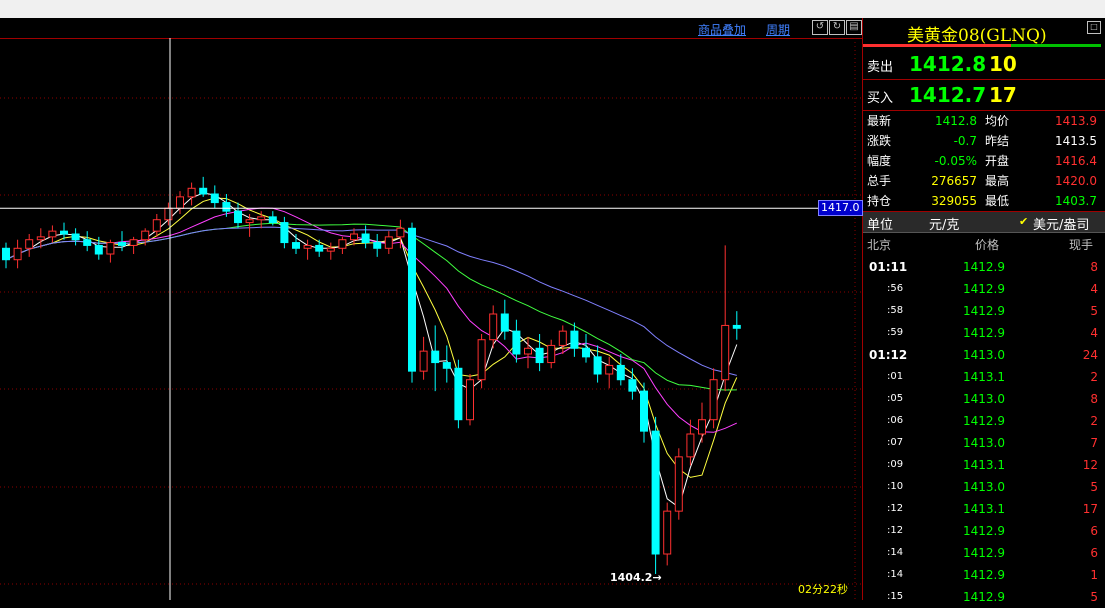  I want to click on tick-volume: 7, so click(1094, 443).